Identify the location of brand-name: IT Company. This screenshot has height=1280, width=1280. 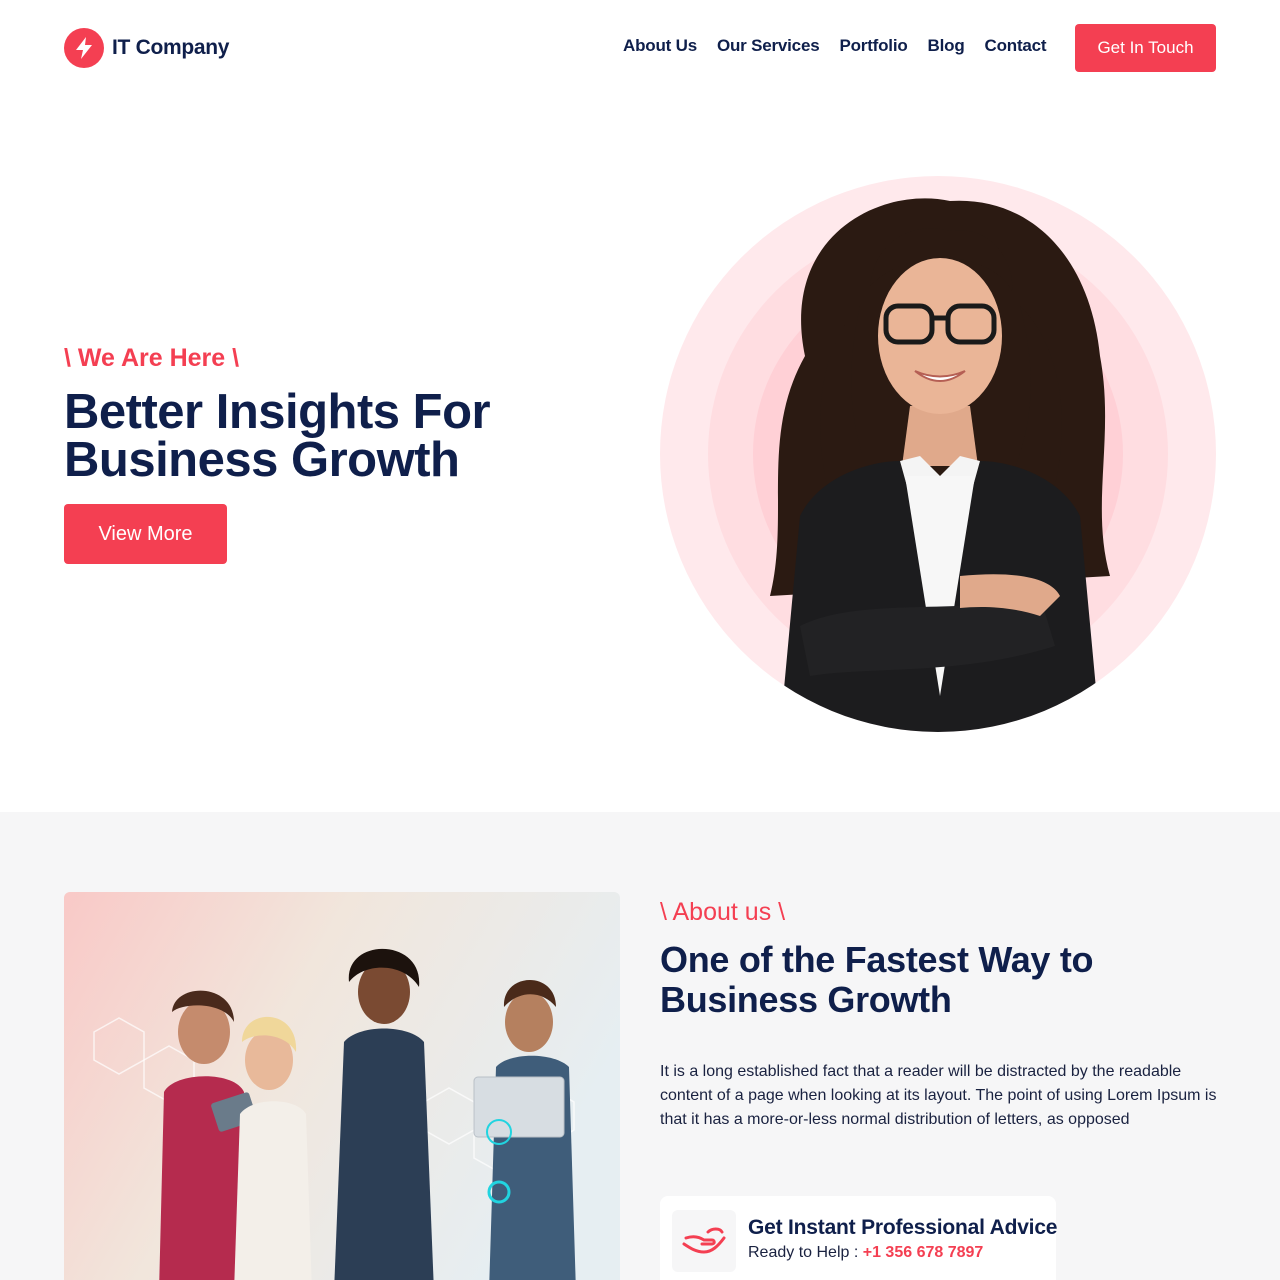
(171, 47).